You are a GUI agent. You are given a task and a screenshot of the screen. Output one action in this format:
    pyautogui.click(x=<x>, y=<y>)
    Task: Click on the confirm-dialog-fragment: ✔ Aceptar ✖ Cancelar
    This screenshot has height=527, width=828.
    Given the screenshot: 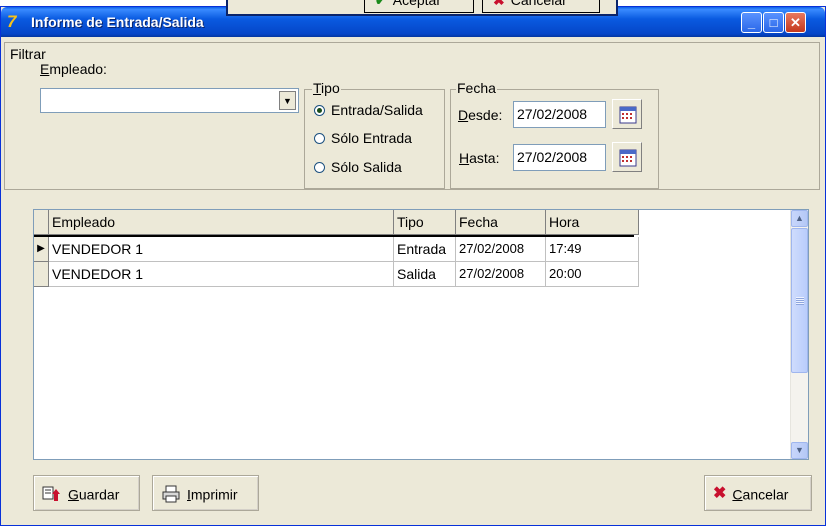 What is the action you would take?
    pyautogui.click(x=422, y=8)
    